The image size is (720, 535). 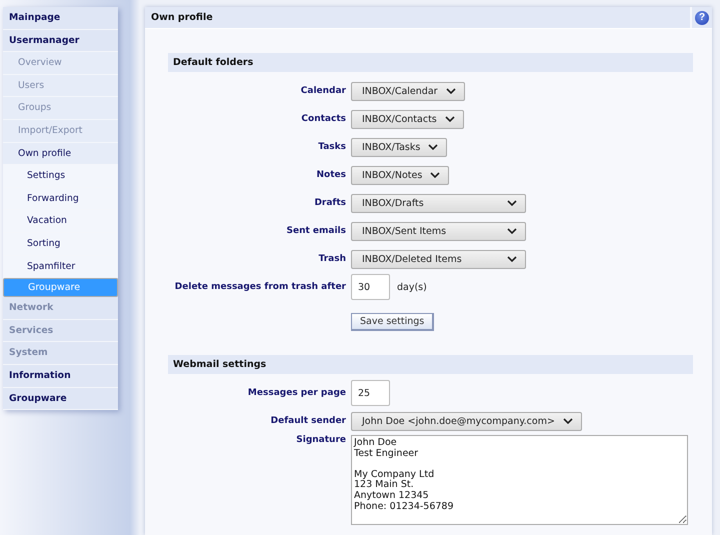 I want to click on unit-label: day(s), so click(x=412, y=287).